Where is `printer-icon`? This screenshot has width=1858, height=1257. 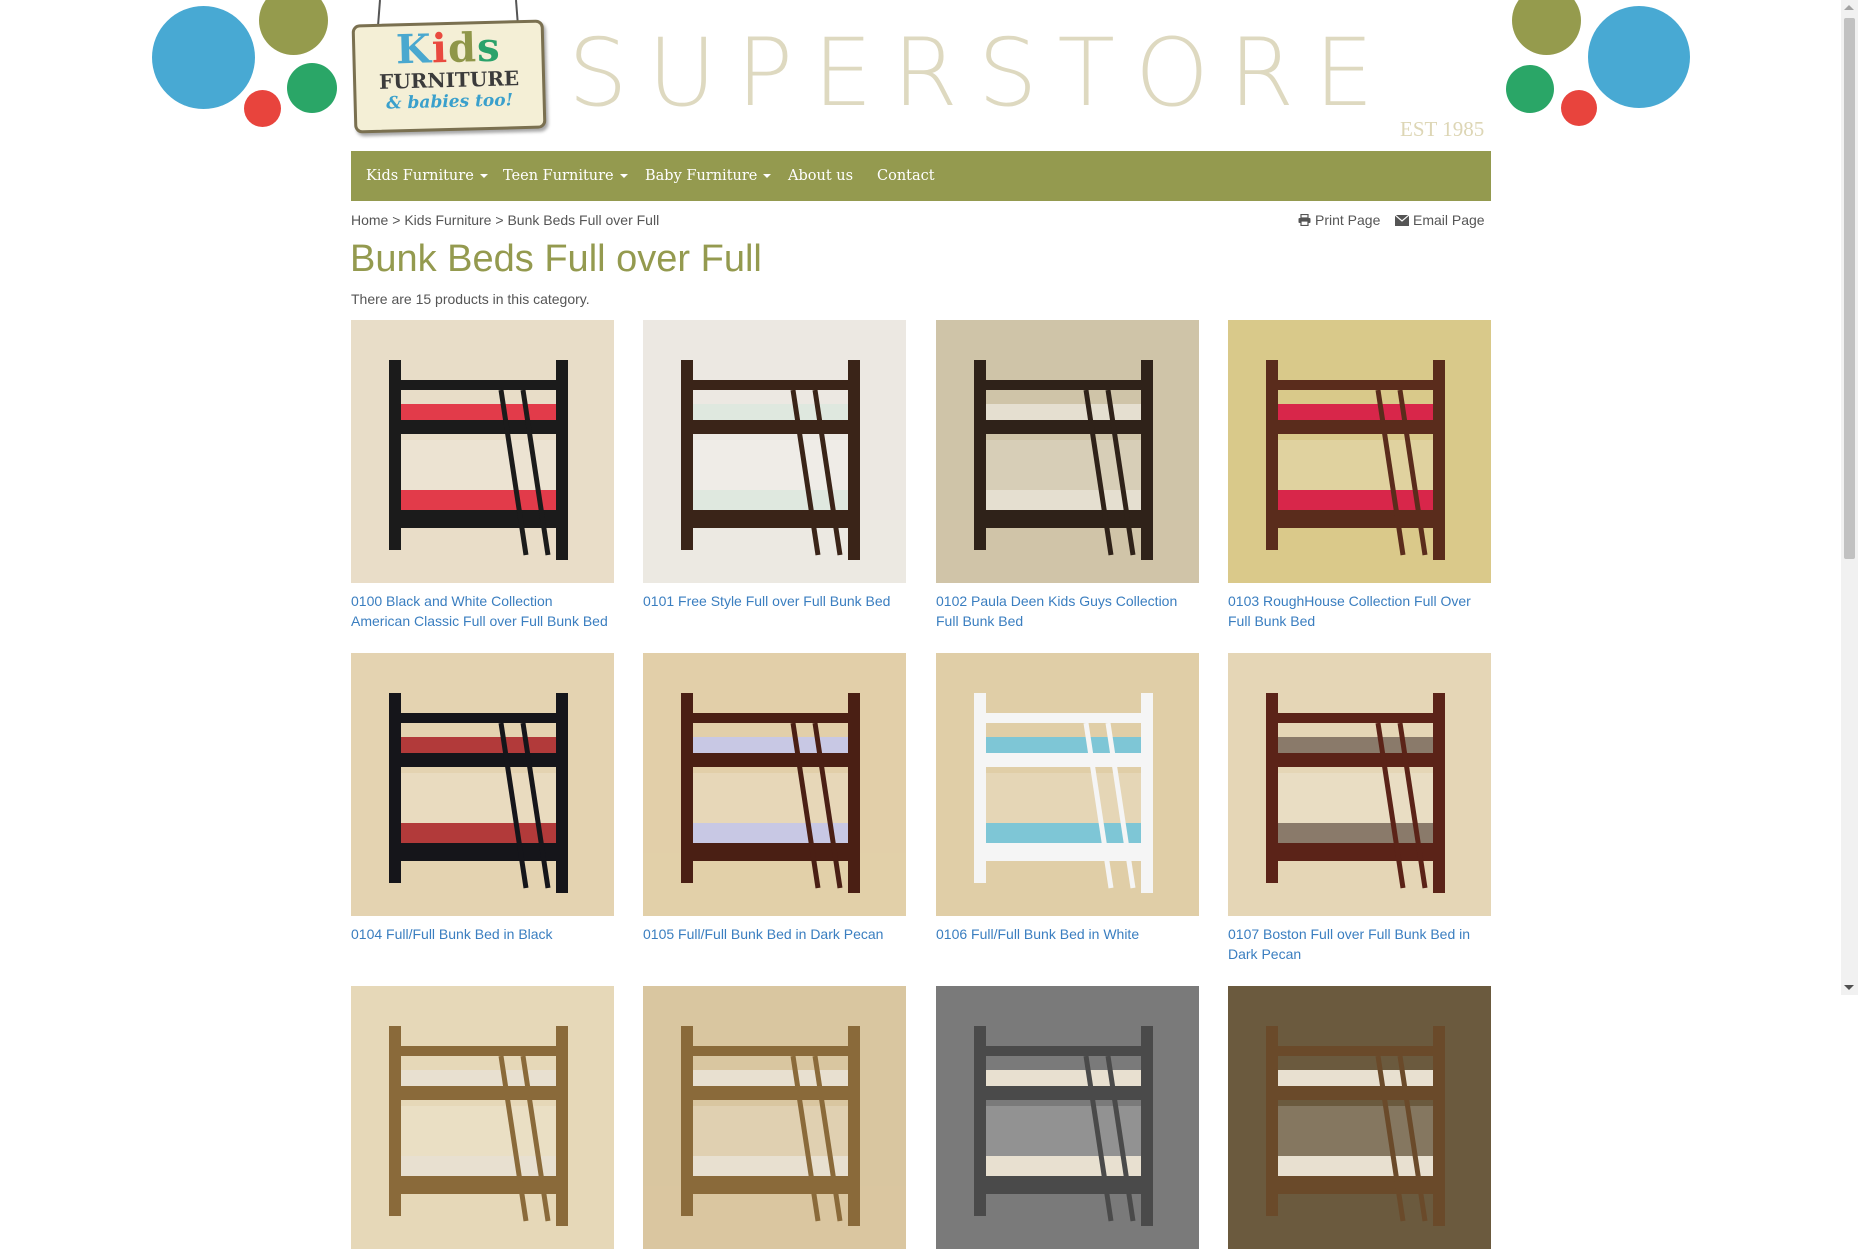 printer-icon is located at coordinates (1304, 220).